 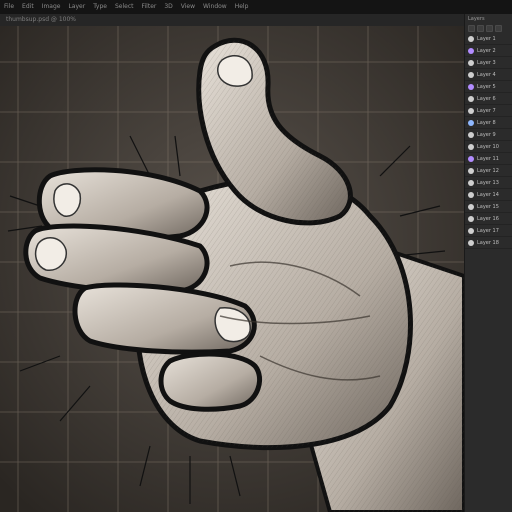 I want to click on layer-row: Layer 17, so click(x=488, y=231).